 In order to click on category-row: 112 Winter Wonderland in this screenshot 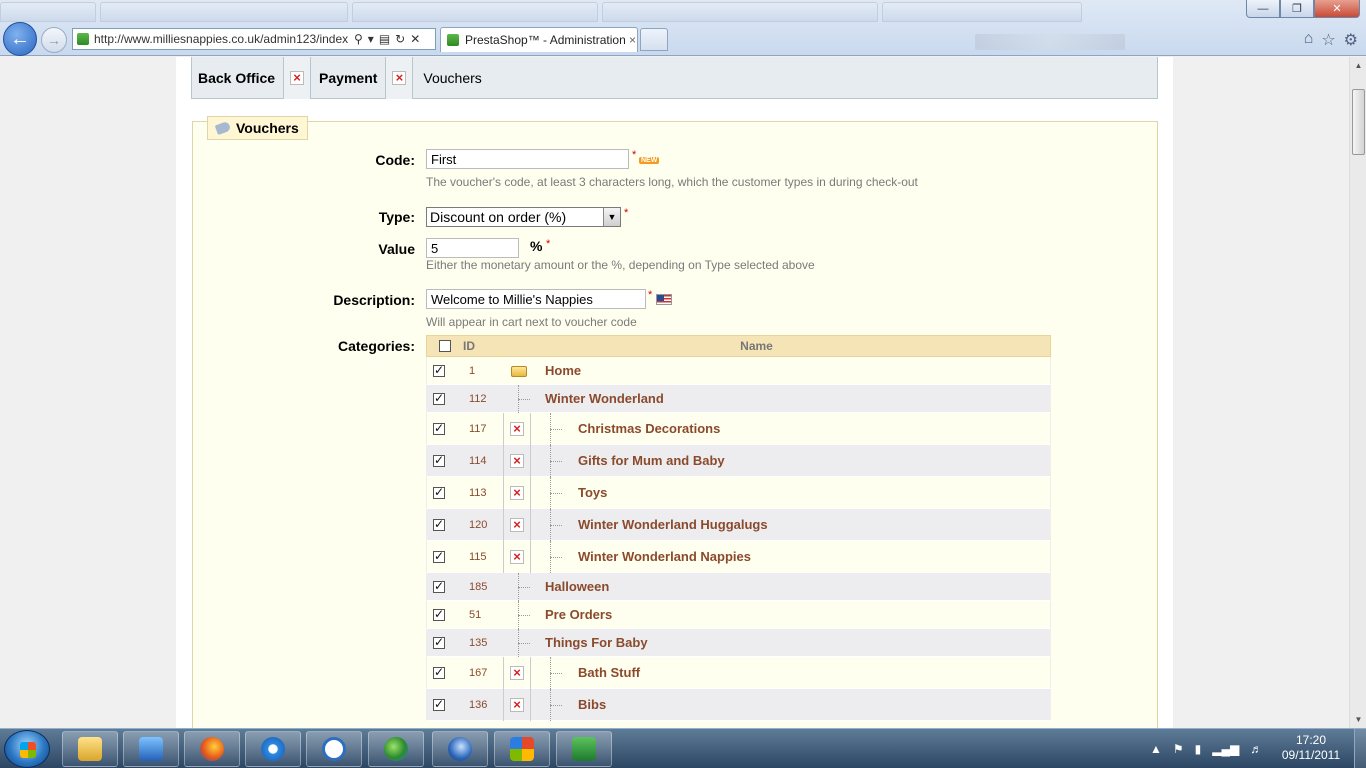, I will do `click(738, 399)`.